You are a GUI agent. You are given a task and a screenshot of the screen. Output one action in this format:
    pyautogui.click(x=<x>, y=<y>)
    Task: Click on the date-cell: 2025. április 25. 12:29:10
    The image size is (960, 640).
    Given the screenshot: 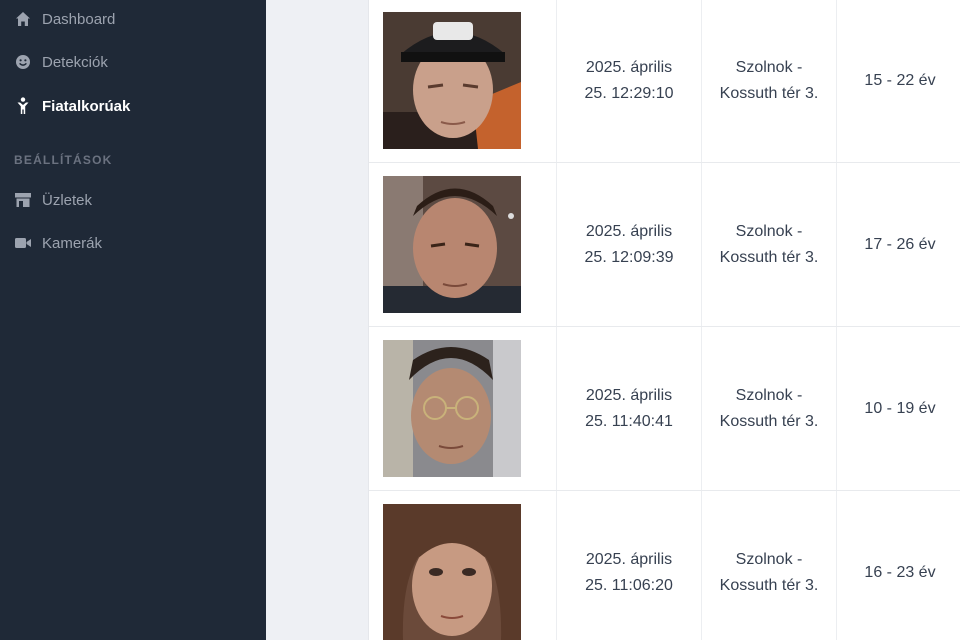 What is the action you would take?
    pyautogui.click(x=629, y=81)
    